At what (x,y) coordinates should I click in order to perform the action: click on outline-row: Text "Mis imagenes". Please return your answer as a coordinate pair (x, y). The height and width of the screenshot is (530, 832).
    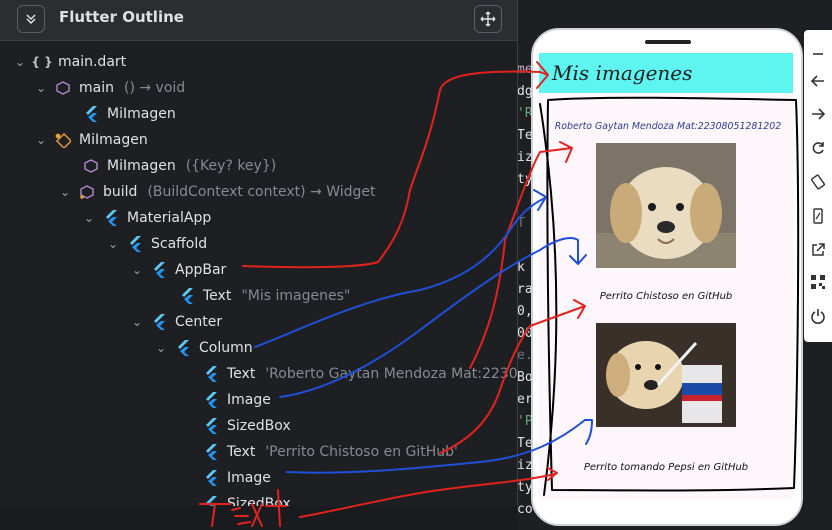
    Looking at the image, I should click on (264, 296).